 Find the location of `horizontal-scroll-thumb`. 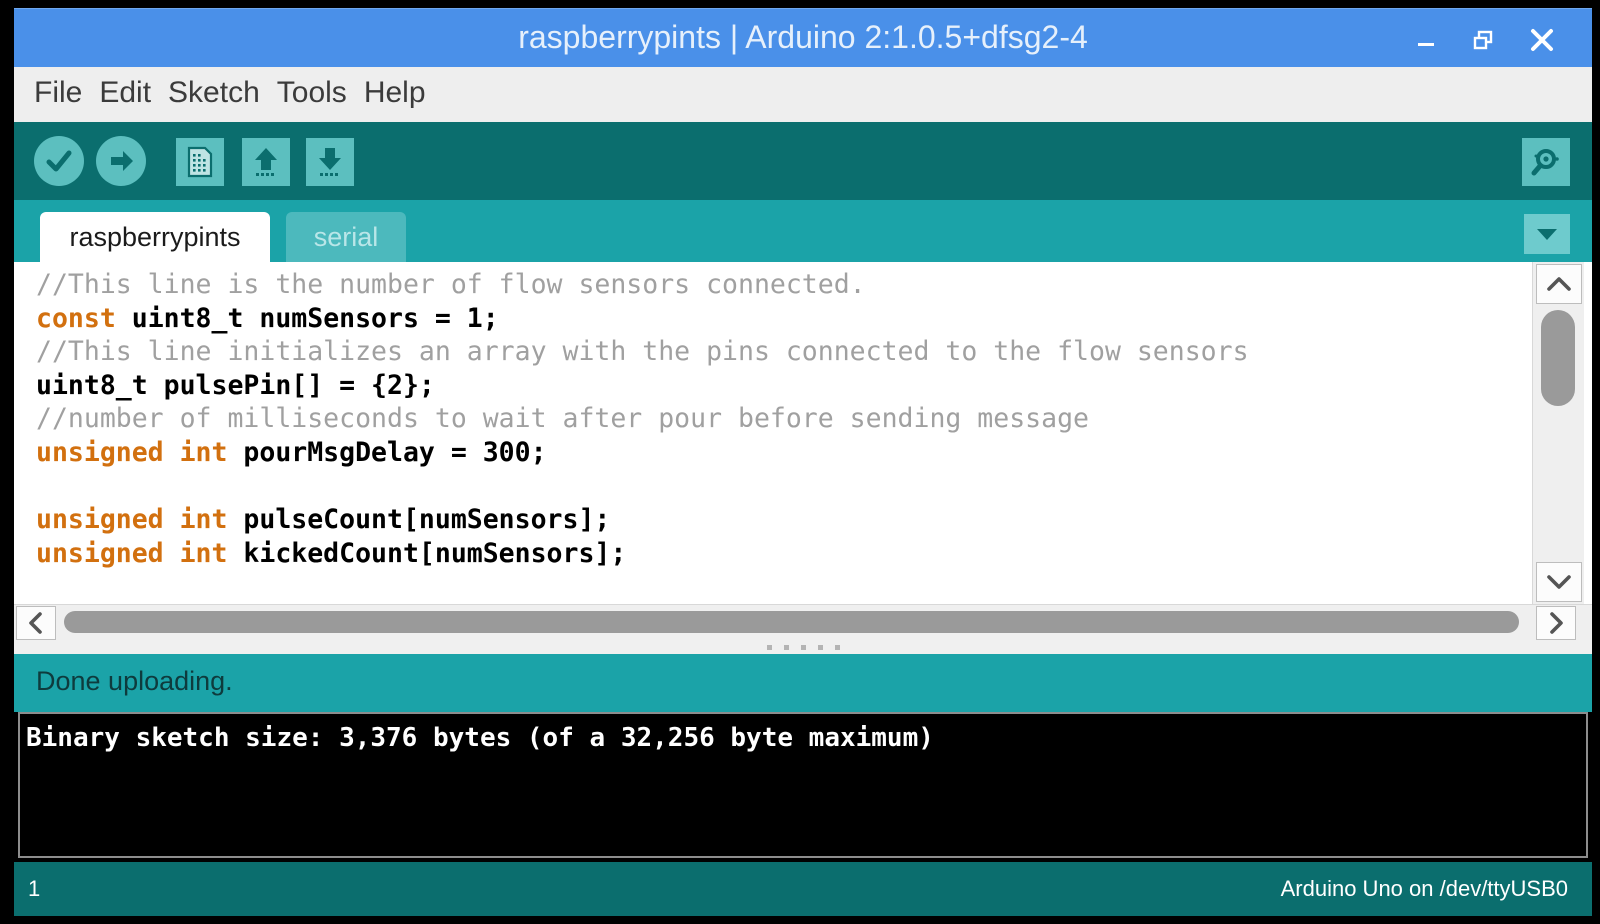

horizontal-scroll-thumb is located at coordinates (791, 622).